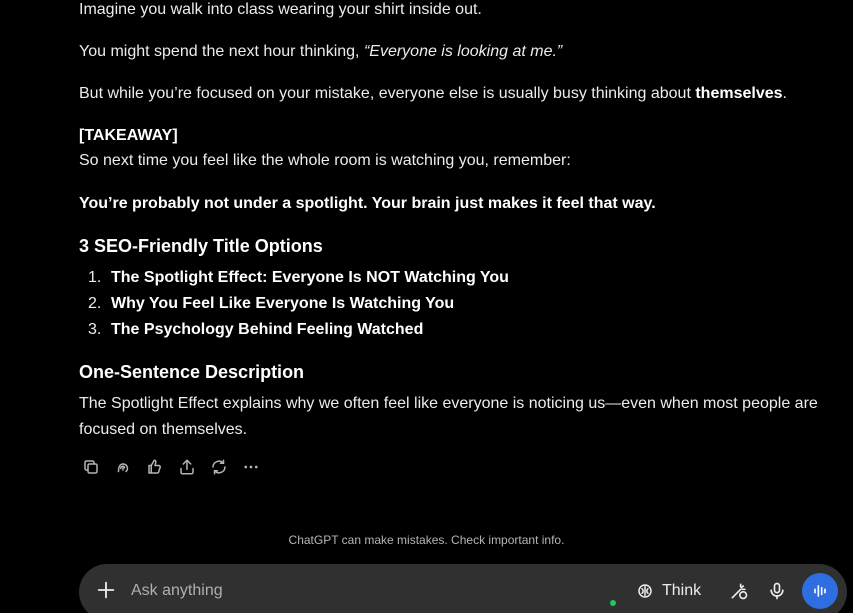  I want to click on share-icon, so click(187, 467).